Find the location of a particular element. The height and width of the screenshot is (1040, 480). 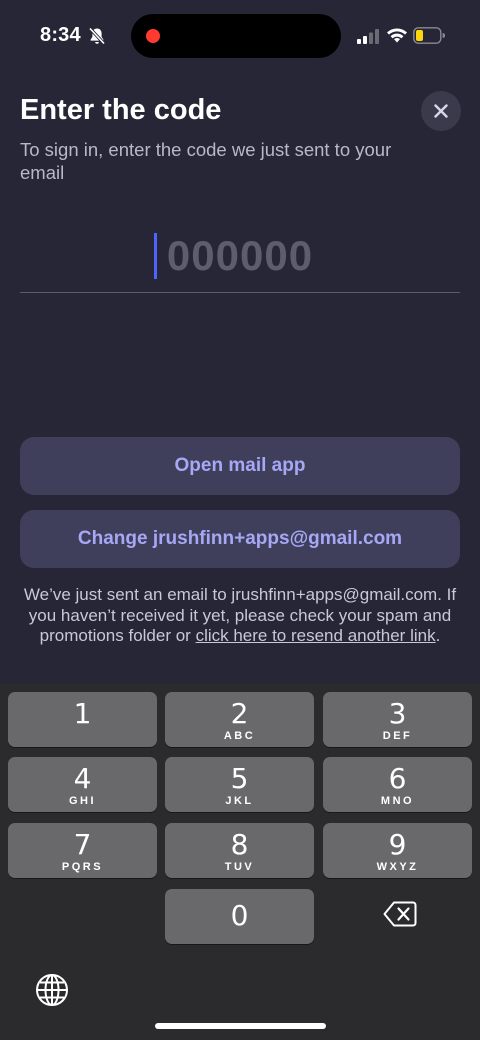

status-bar: 8:34 is located at coordinates (240, 36).